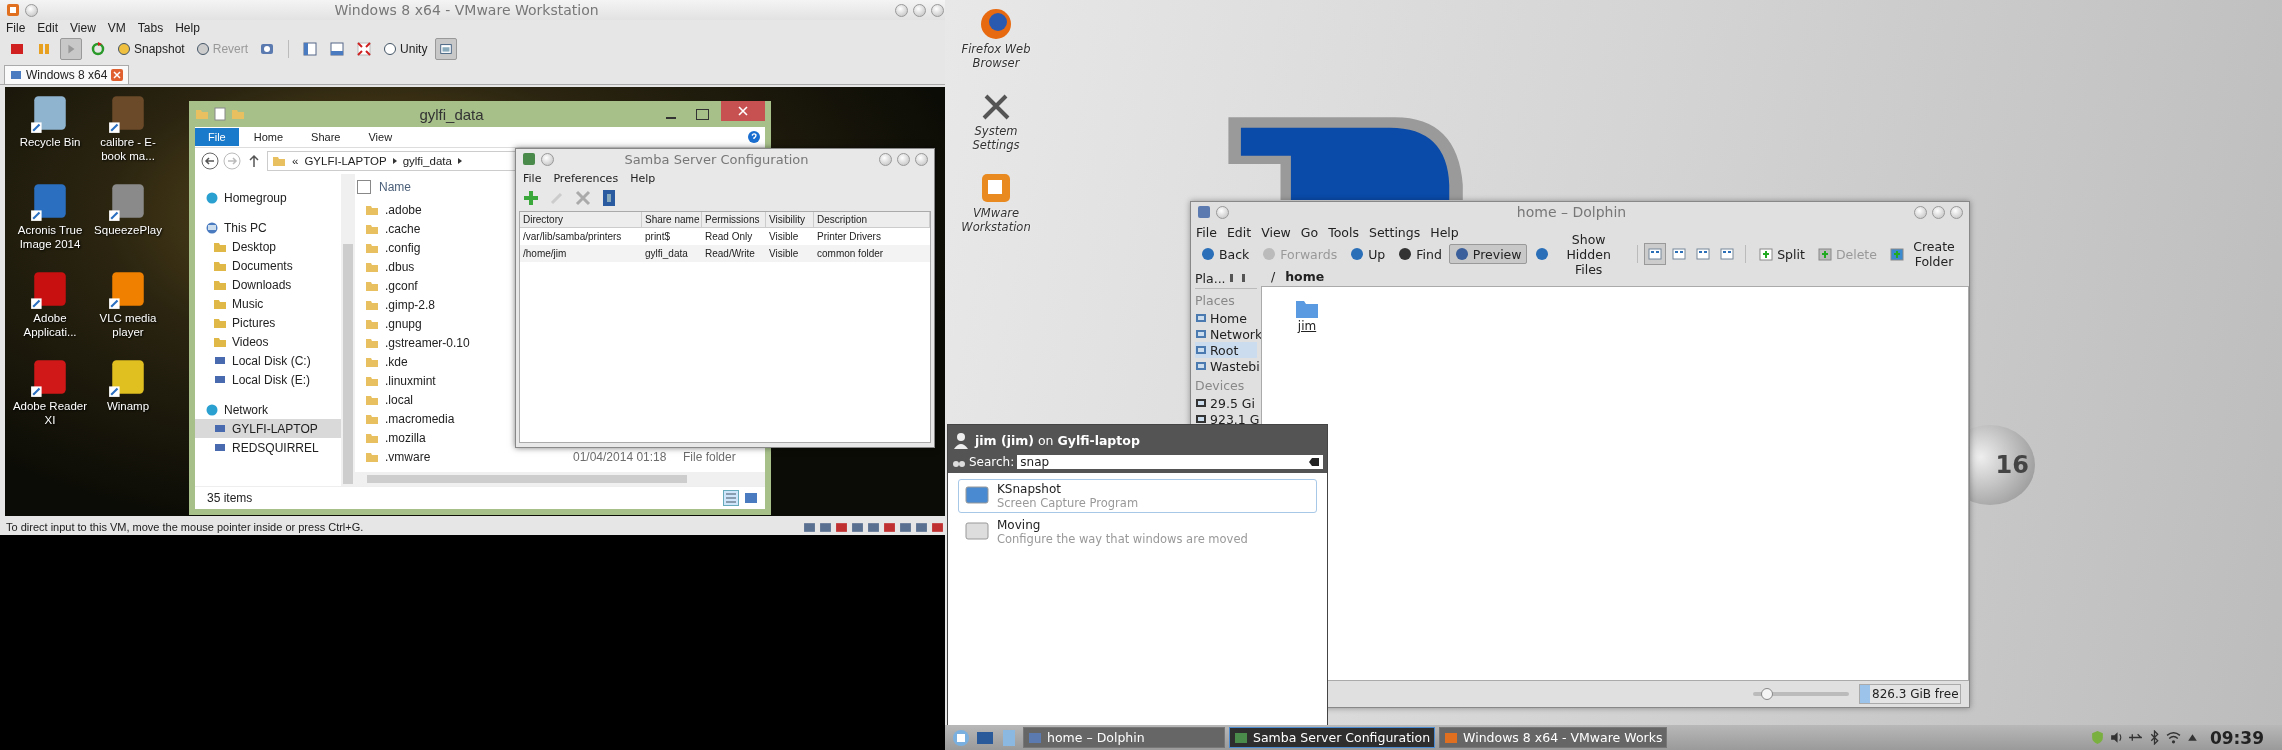 The image size is (2282, 750). Describe the element at coordinates (1487, 254) in the screenshot. I see `toolbar-button: Preview` at that location.